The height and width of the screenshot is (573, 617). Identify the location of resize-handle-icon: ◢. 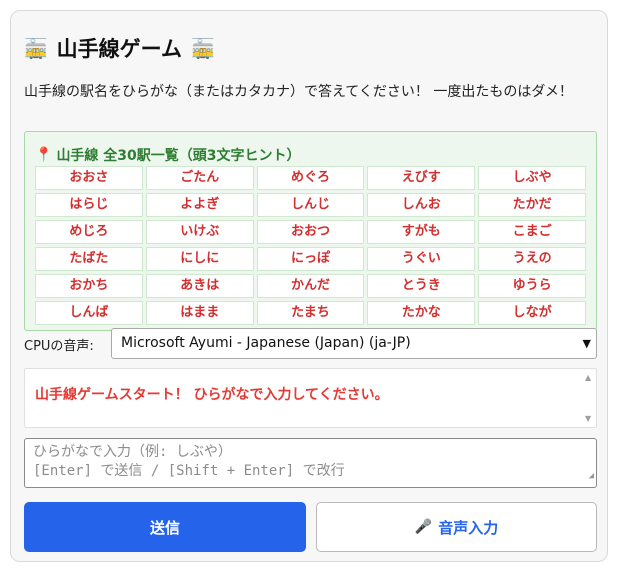
(591, 476).